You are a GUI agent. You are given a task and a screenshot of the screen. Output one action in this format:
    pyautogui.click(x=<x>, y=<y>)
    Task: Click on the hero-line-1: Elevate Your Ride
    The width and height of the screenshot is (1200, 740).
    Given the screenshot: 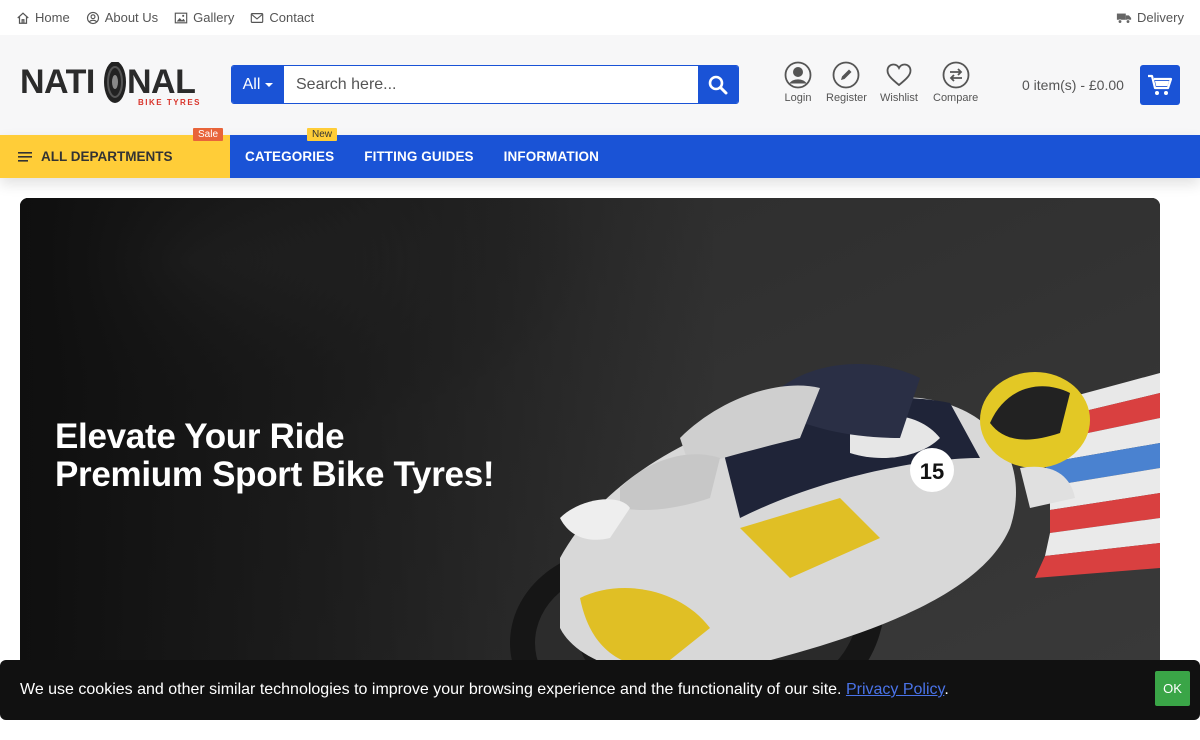 What is the action you would take?
    pyautogui.click(x=200, y=436)
    